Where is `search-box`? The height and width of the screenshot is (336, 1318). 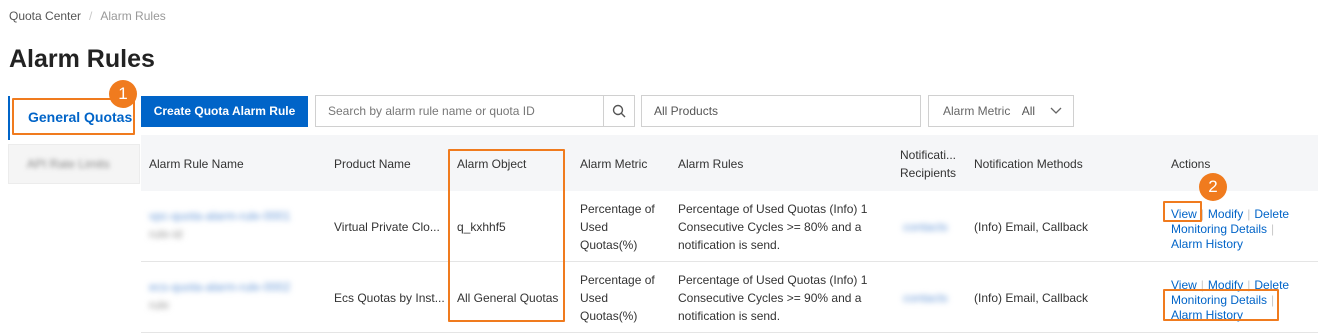 search-box is located at coordinates (475, 111).